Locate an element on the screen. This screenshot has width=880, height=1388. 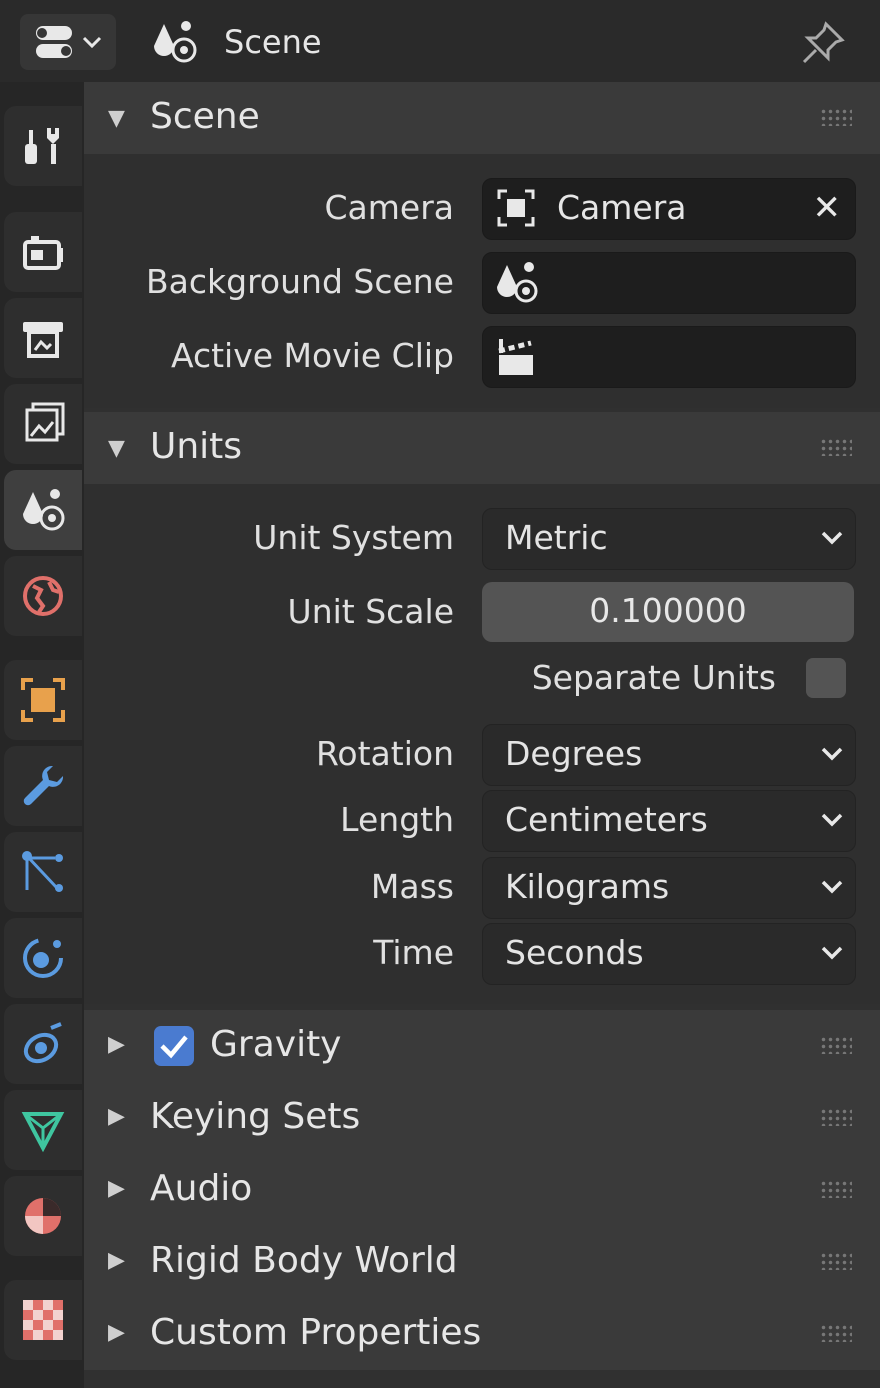
object-icon is located at coordinates (43, 700).